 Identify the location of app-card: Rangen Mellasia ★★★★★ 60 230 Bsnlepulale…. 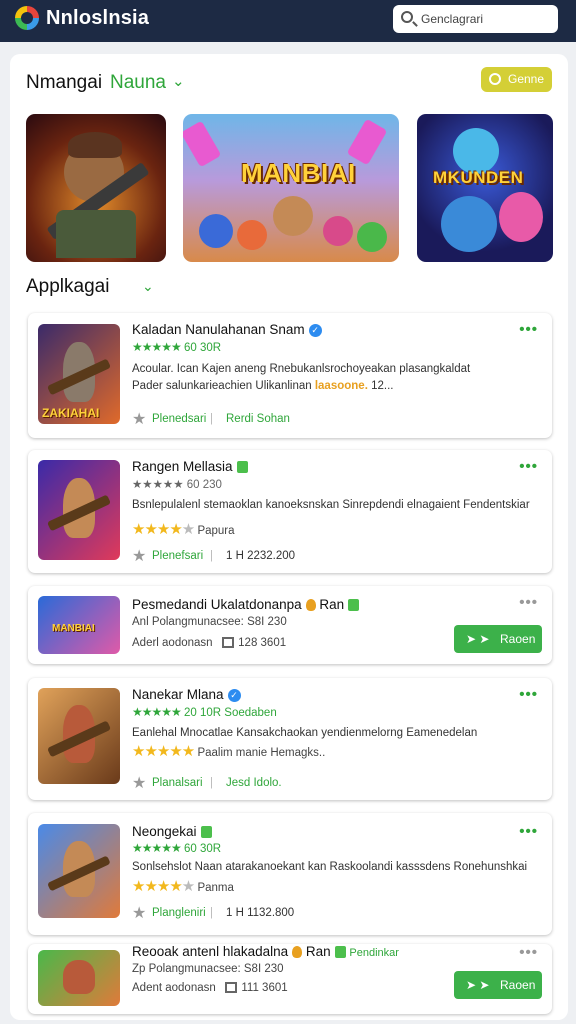
(290, 511).